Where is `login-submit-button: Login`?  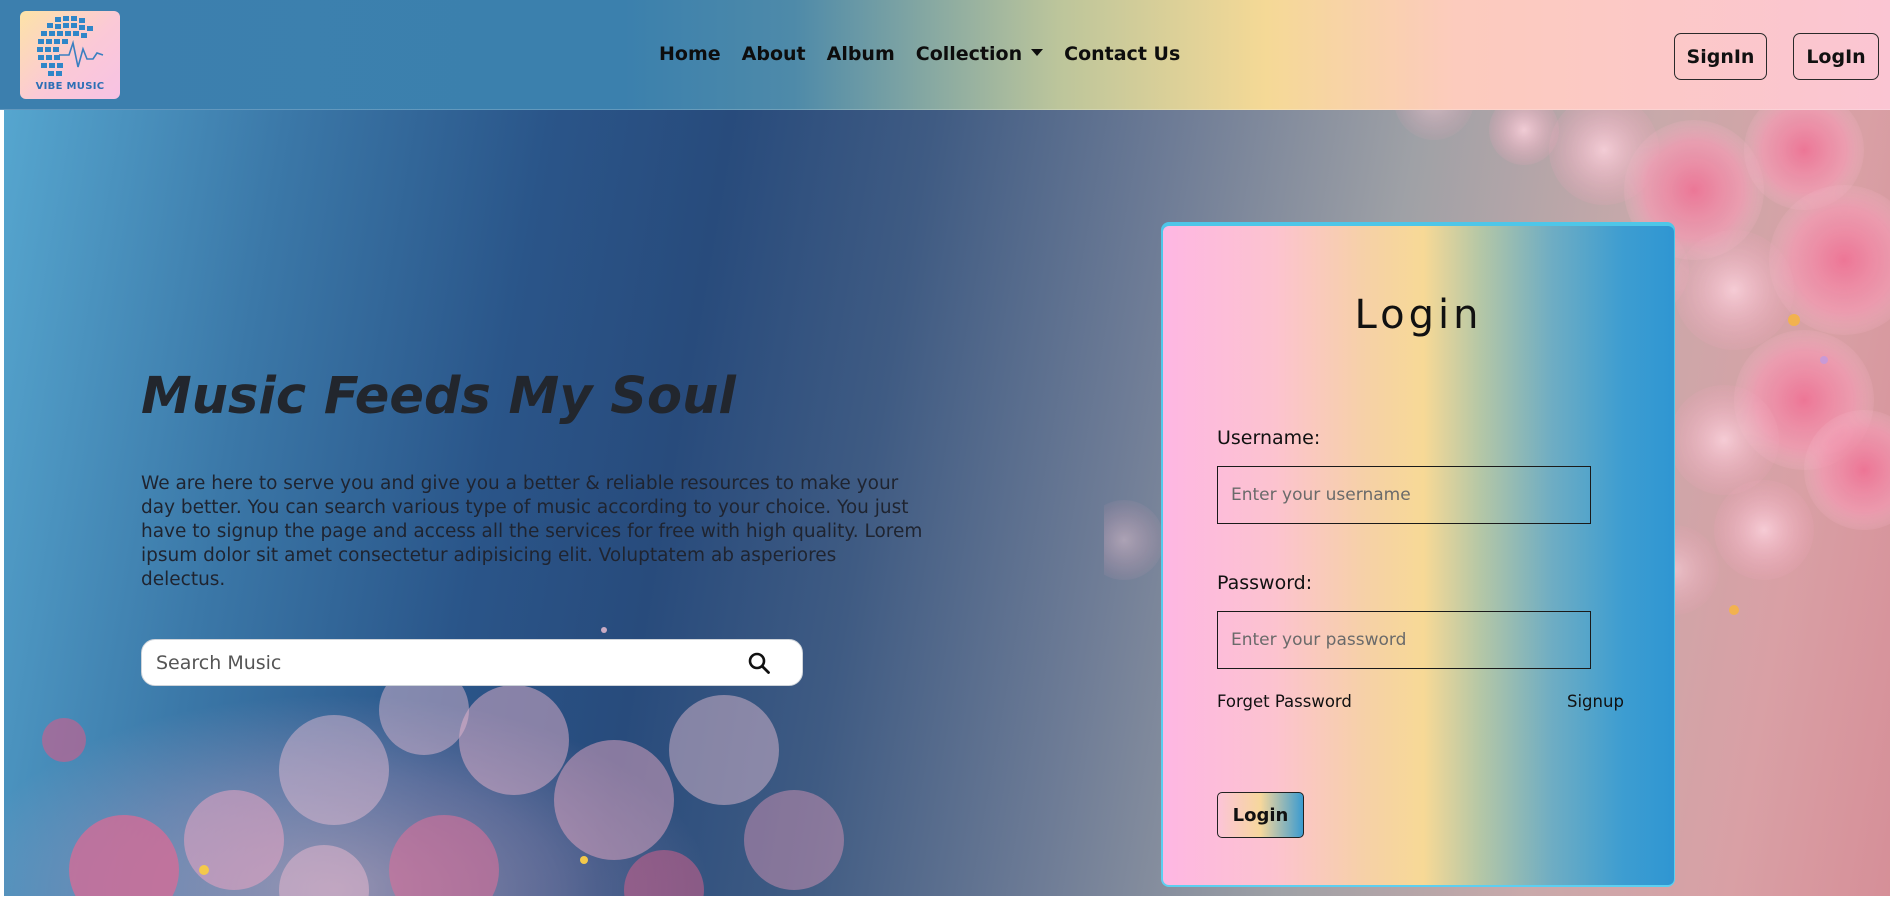 login-submit-button: Login is located at coordinates (1260, 815).